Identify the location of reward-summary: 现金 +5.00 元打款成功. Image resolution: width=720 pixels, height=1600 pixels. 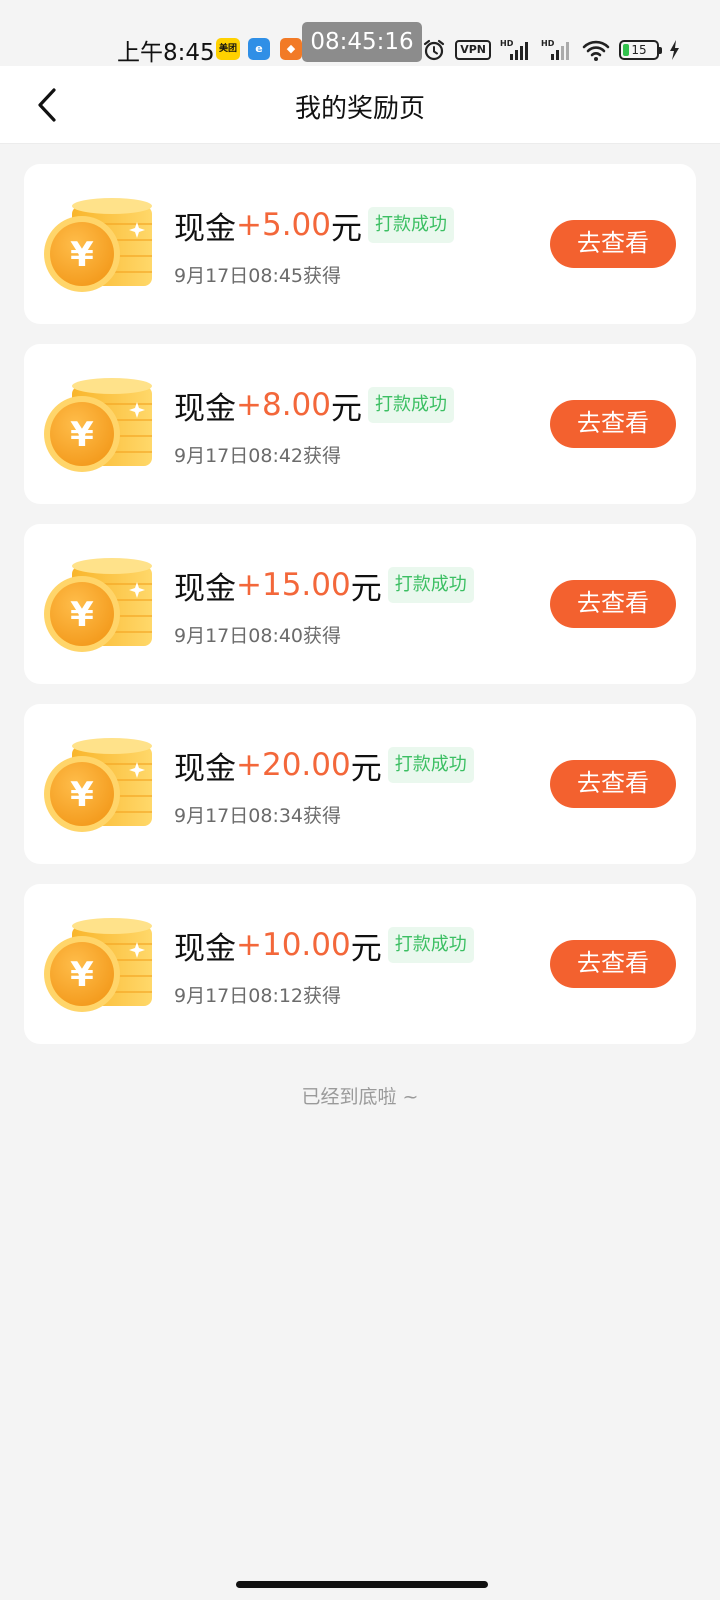
(314, 225).